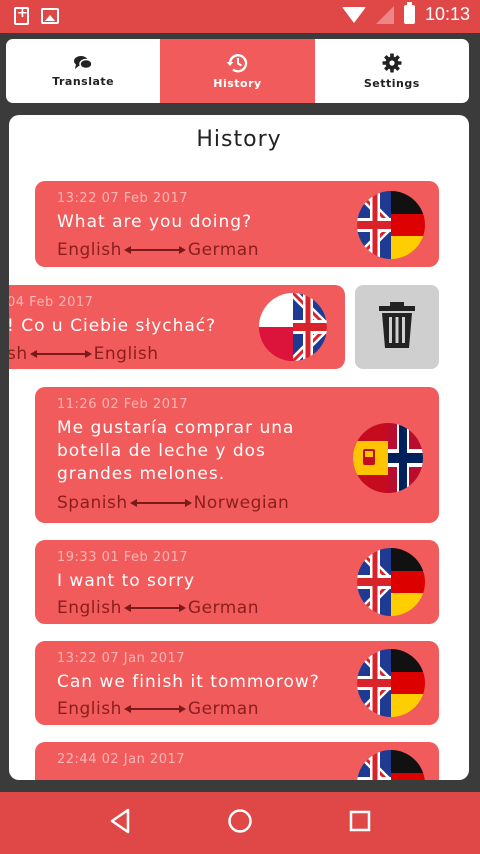 The image size is (480, 854). Describe the element at coordinates (447, 14) in the screenshot. I see `status-time: 10:13` at that location.